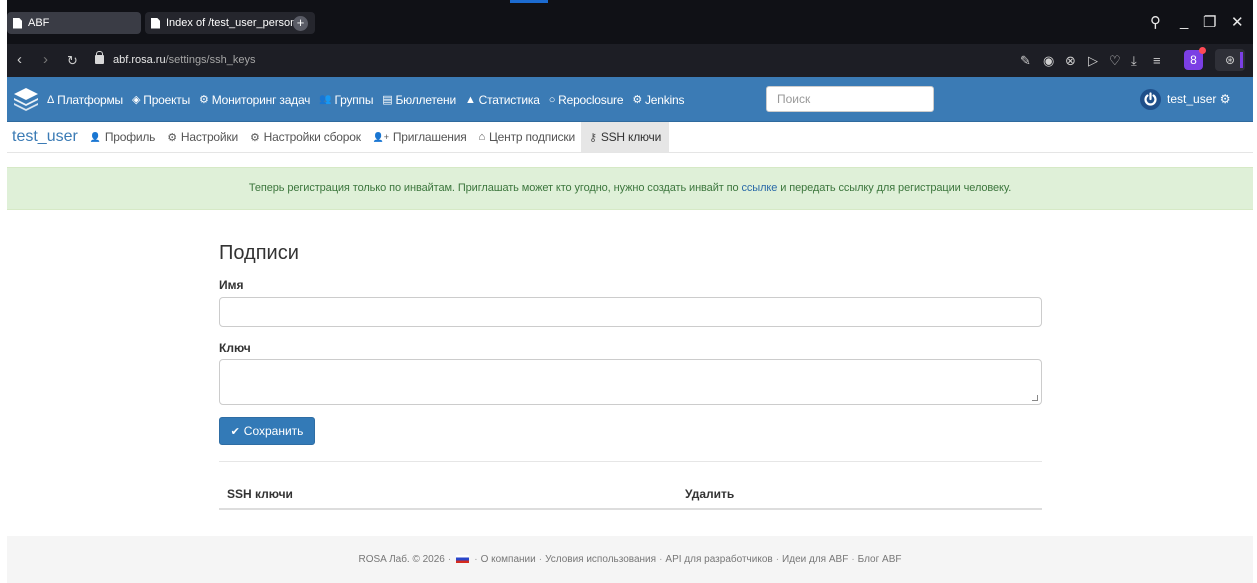  Describe the element at coordinates (380, 136) in the screenshot. I see `user-plus-icon: 👤+` at that location.